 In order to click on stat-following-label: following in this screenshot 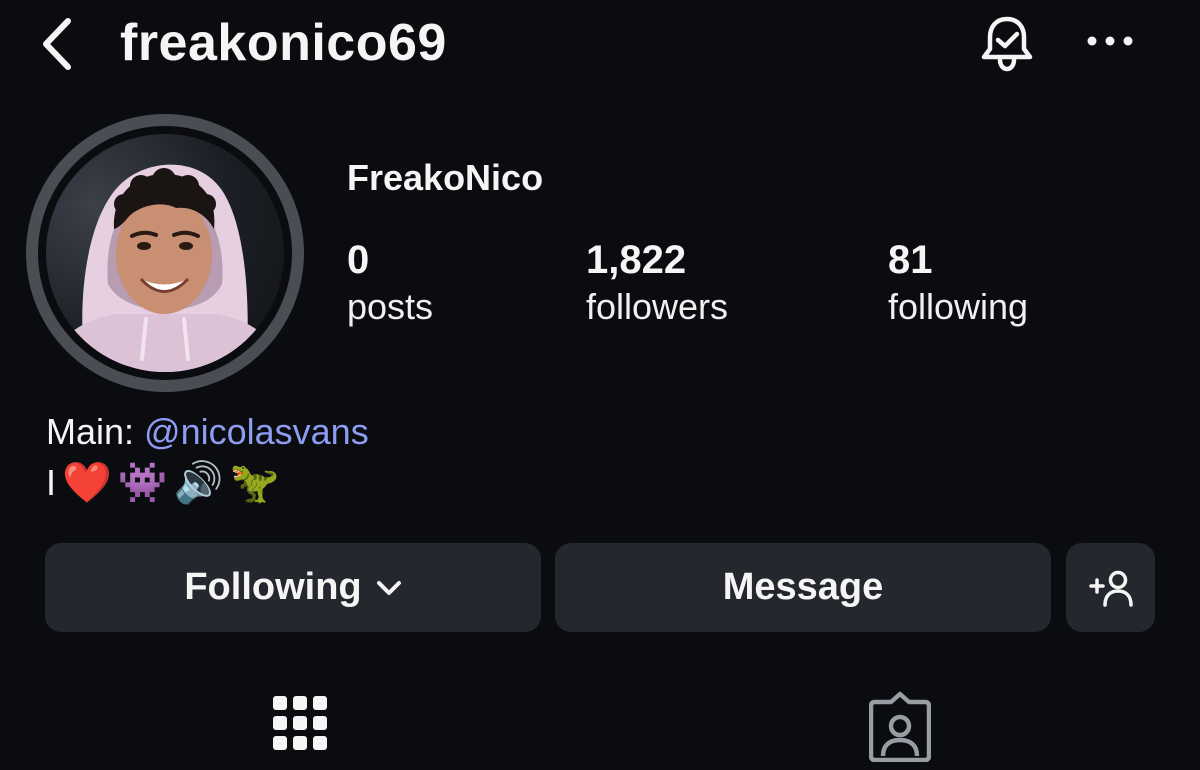, I will do `click(958, 306)`.